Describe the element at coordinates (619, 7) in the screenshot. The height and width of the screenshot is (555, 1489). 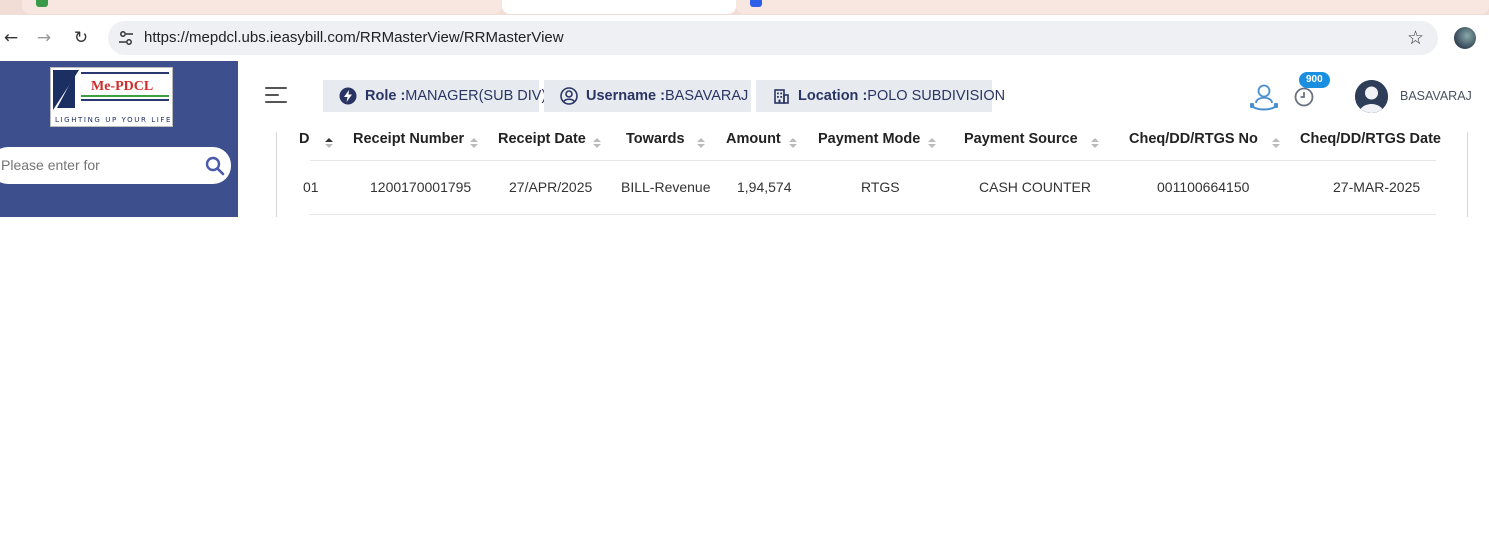
I see `browser-tab-active` at that location.